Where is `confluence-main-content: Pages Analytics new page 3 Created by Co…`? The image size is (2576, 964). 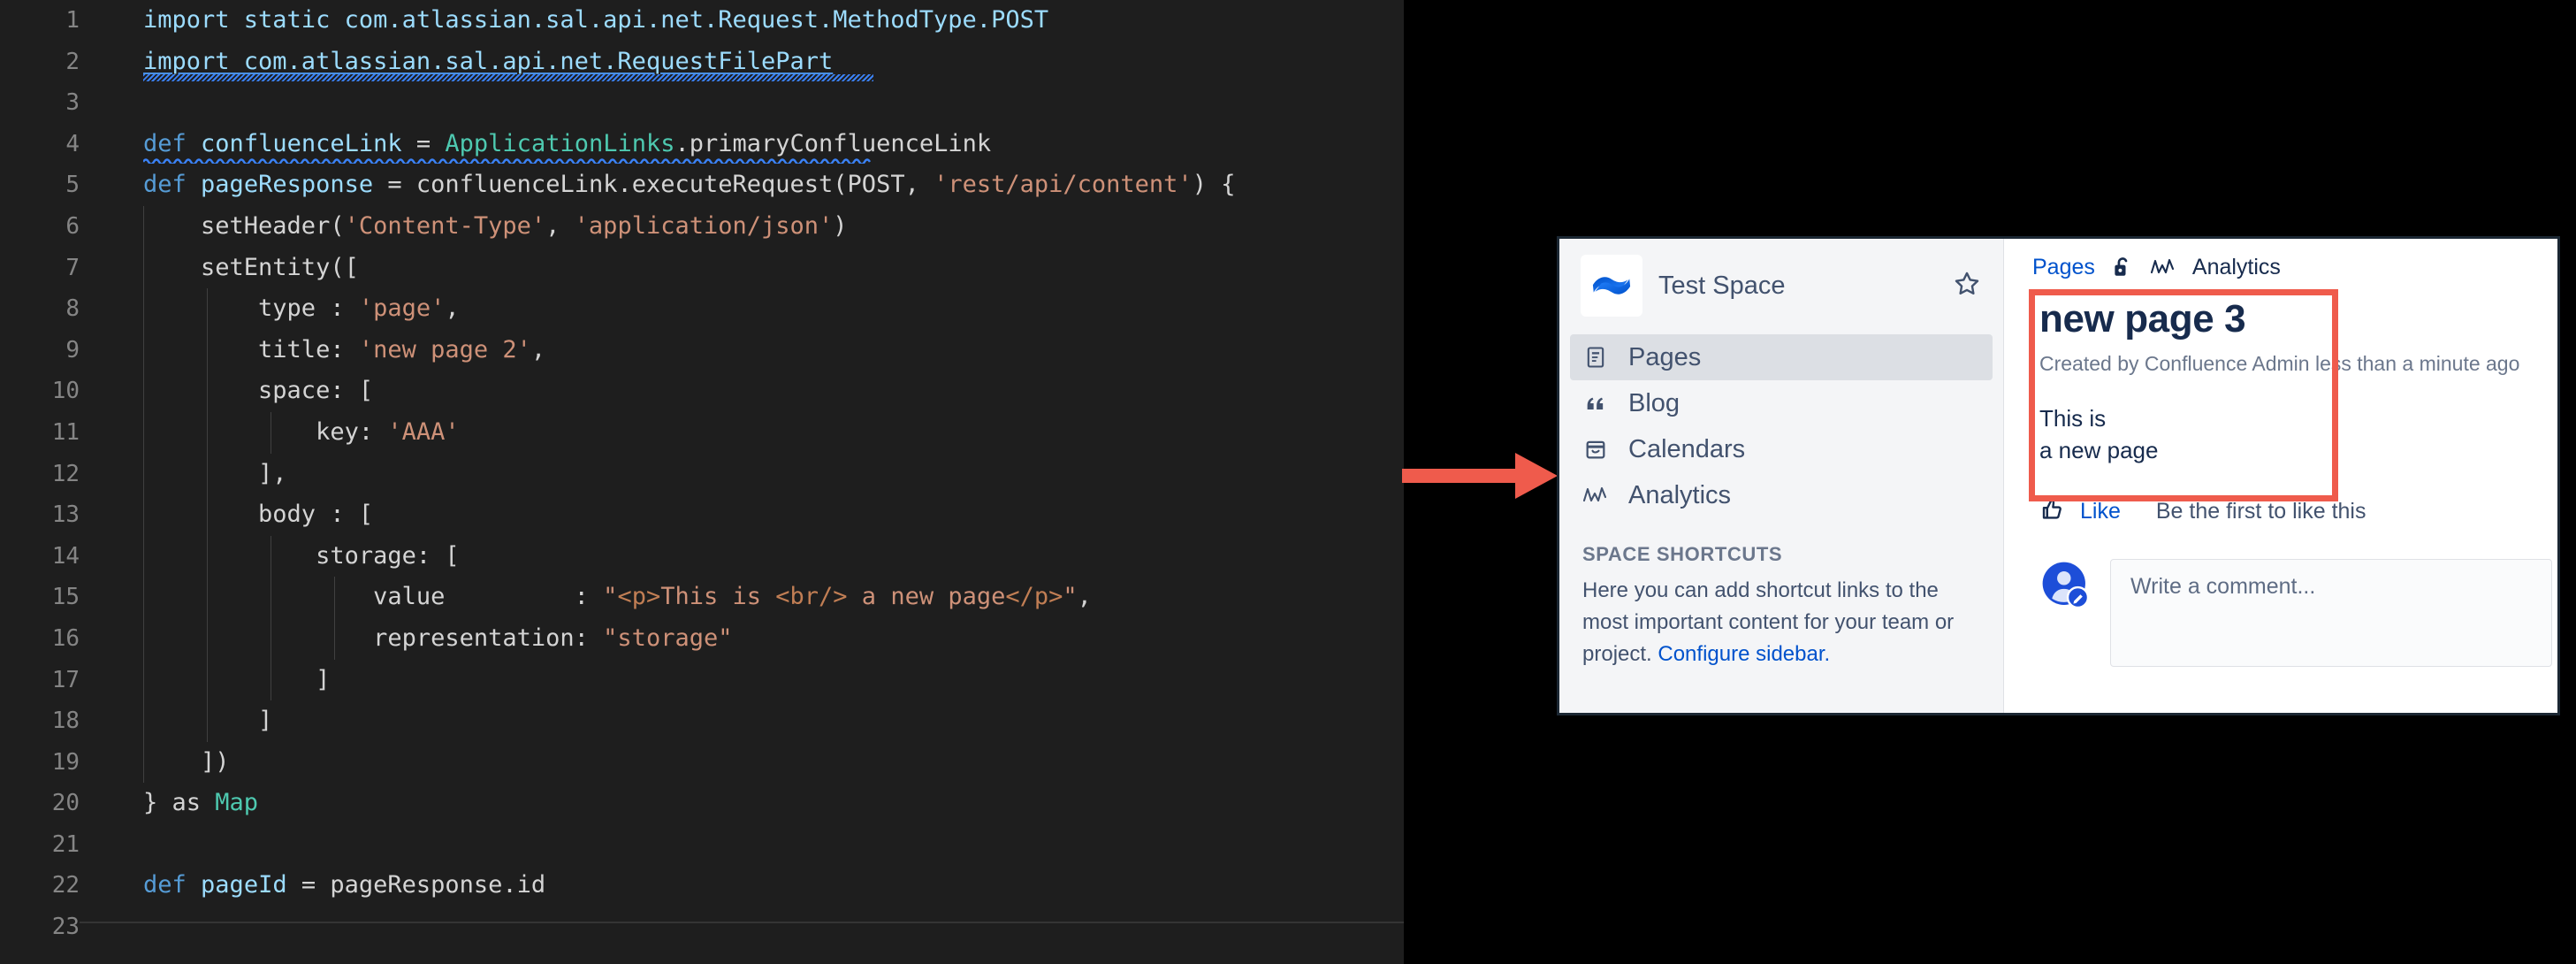 confluence-main-content: Pages Analytics new page 3 Created by Co… is located at coordinates (2280, 476).